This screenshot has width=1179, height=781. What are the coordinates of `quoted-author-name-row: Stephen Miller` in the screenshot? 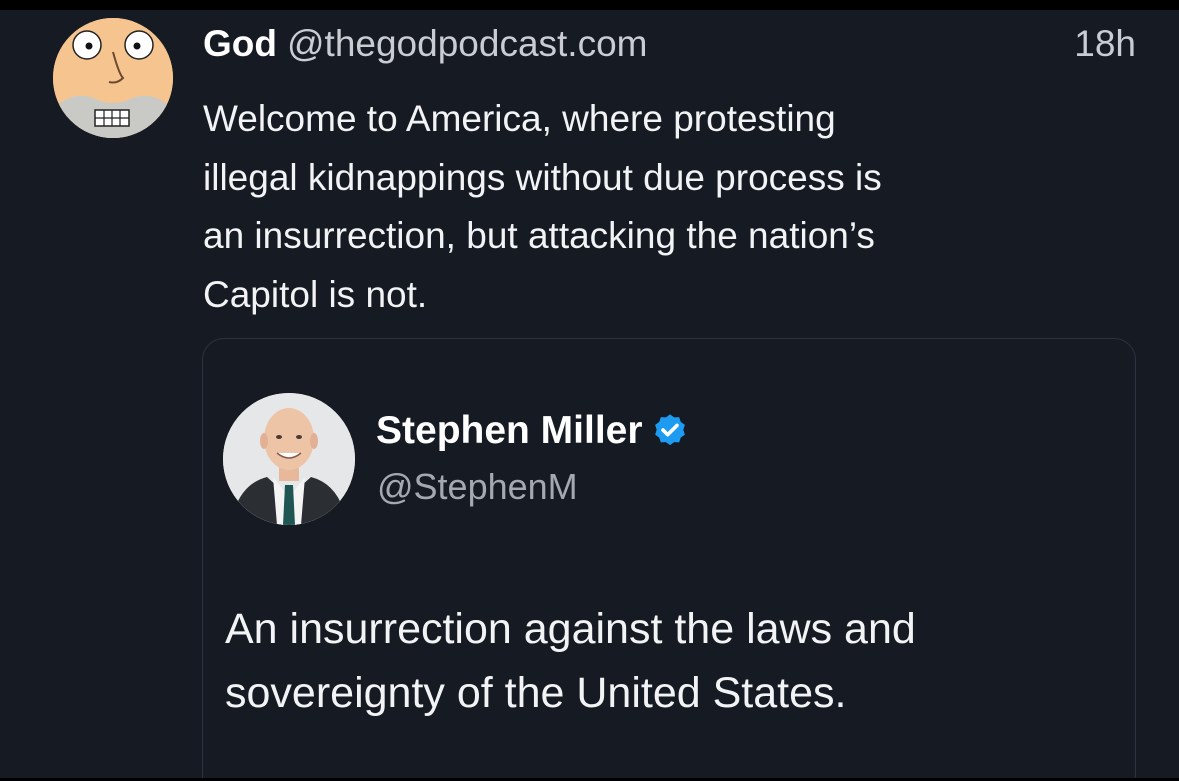 It's located at (532, 431).